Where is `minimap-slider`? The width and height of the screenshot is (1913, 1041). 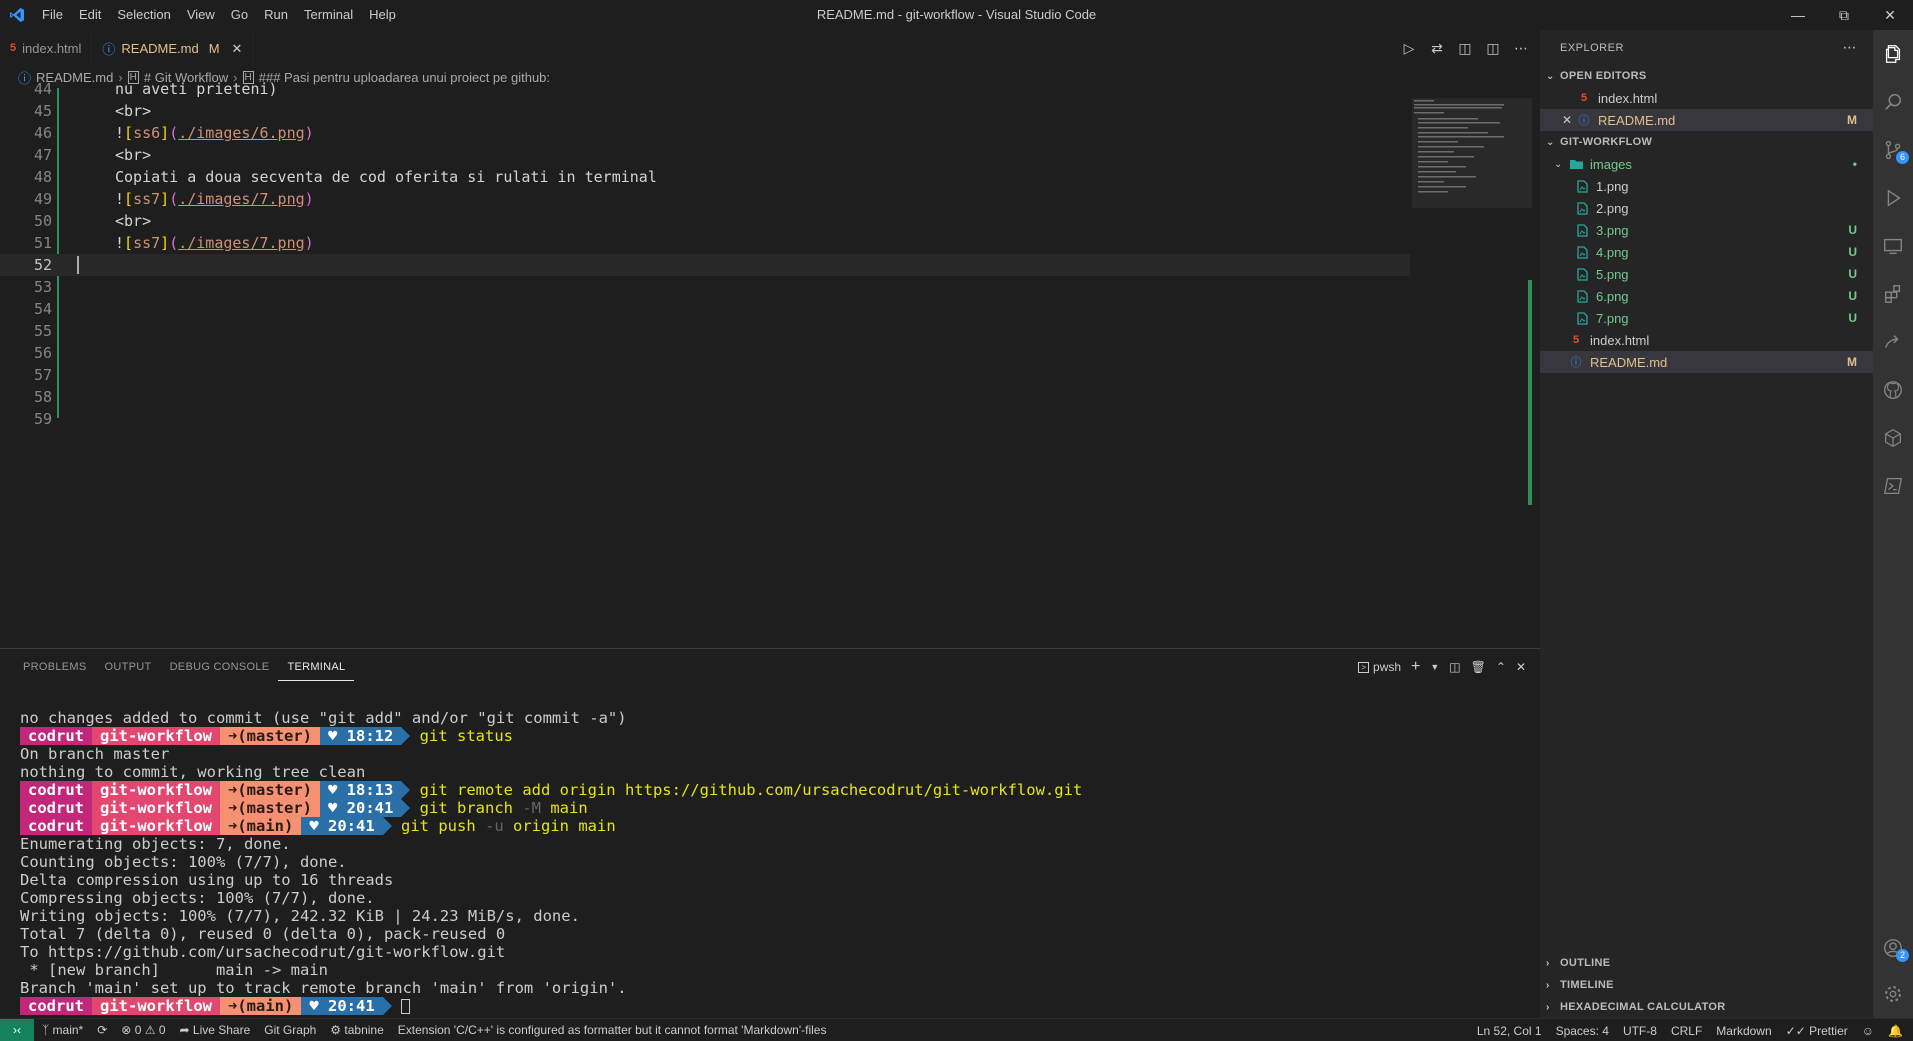
minimap-slider is located at coordinates (1472, 153).